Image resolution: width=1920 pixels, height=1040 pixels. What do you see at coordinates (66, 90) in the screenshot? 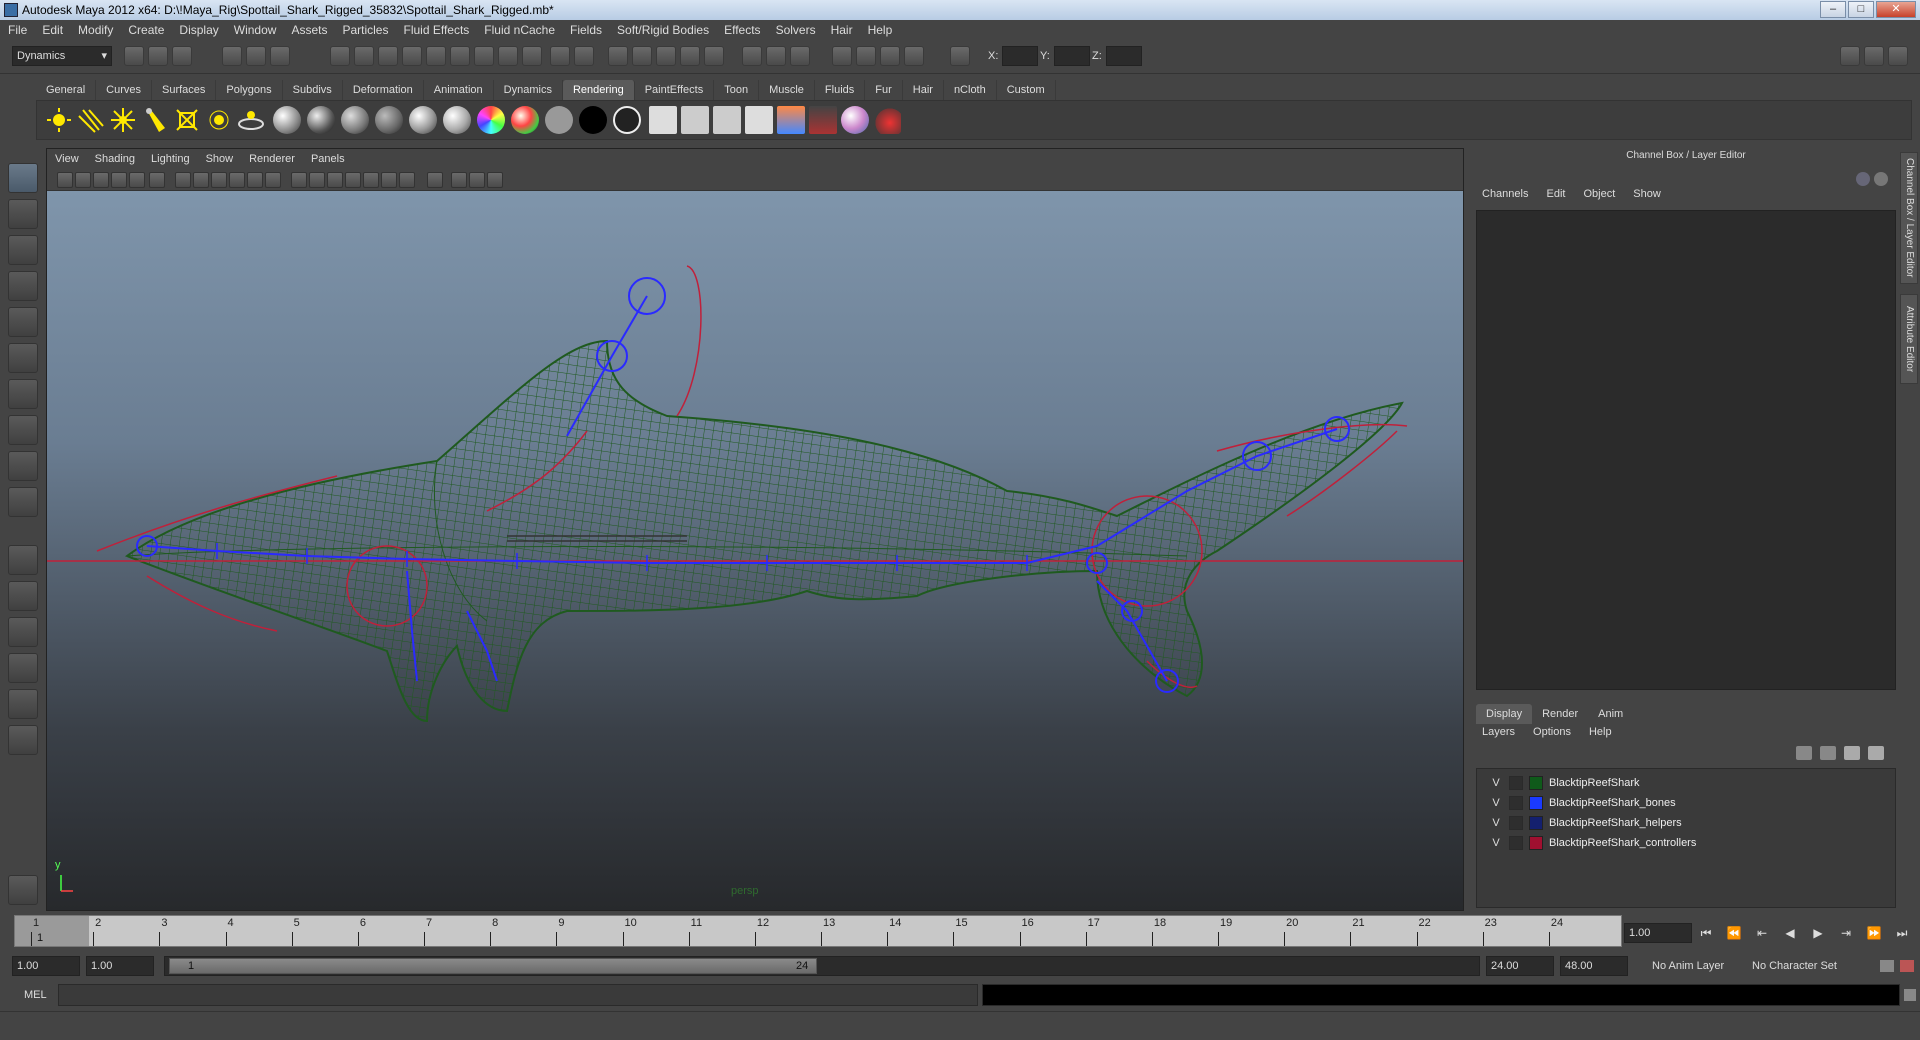
I see `shelf-tab-general: General` at bounding box center [66, 90].